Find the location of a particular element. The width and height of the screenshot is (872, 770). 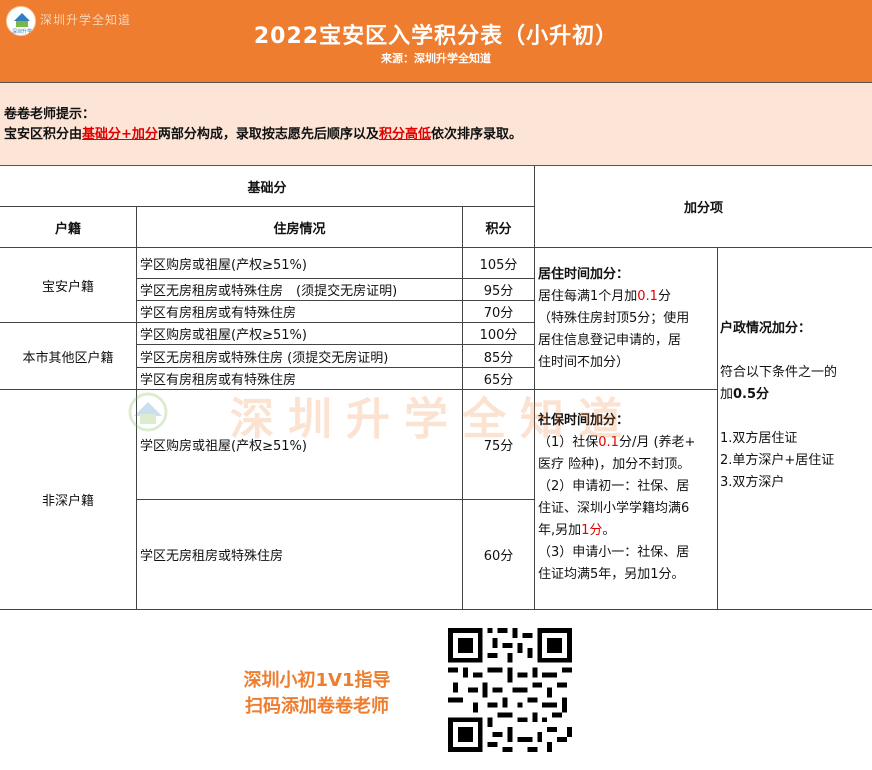

watermark-text: 深圳升学全知道 is located at coordinates (433, 419).